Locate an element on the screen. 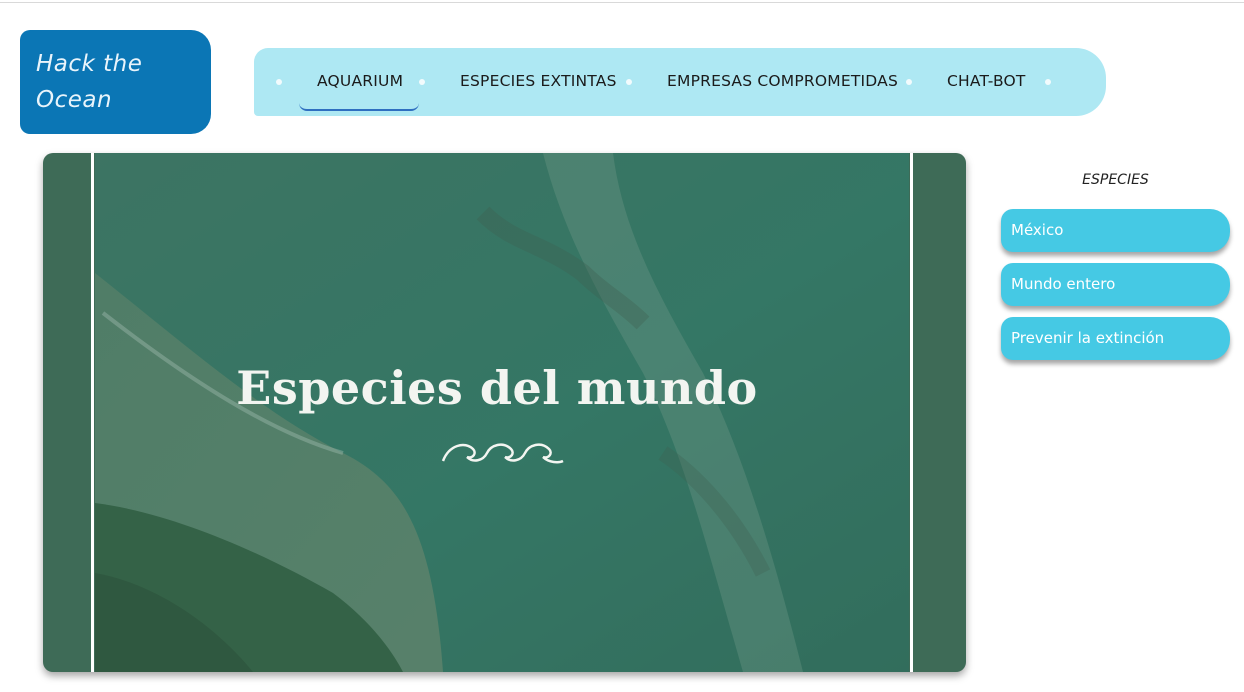 The image size is (1244, 692). logo-line-1: Hack the is located at coordinates (89, 64).